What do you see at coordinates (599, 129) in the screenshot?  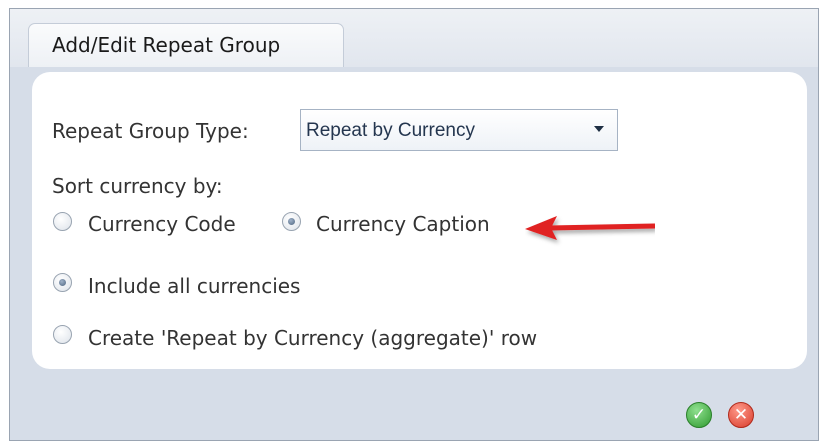 I see `chevron-down-icon` at bounding box center [599, 129].